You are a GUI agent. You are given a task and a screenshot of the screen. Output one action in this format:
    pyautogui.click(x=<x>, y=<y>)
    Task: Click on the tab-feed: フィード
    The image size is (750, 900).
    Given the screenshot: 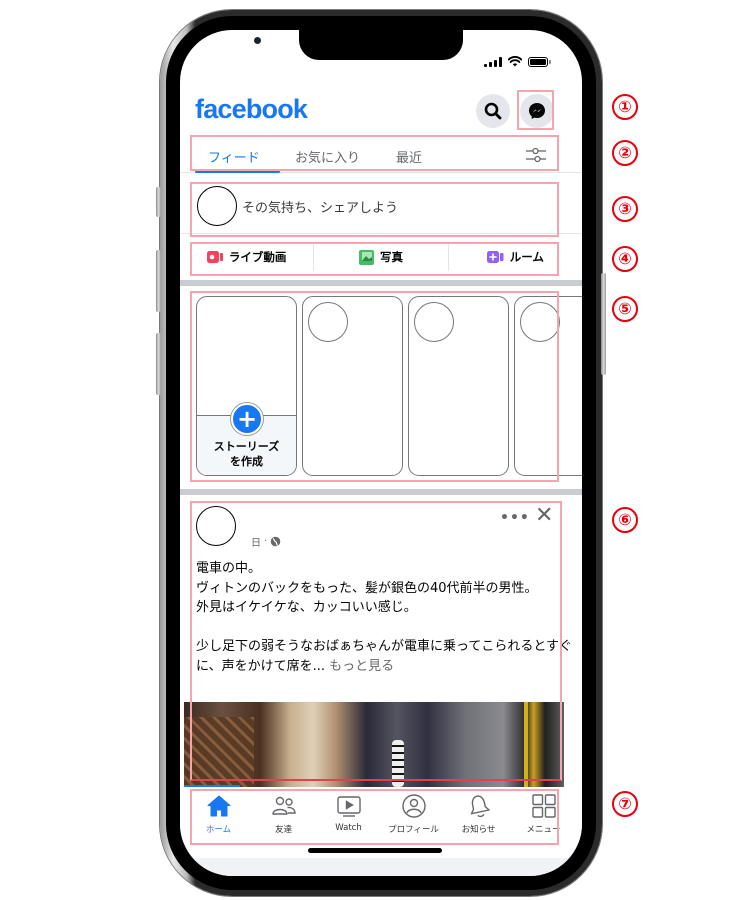 What is the action you would take?
    pyautogui.click(x=234, y=156)
    